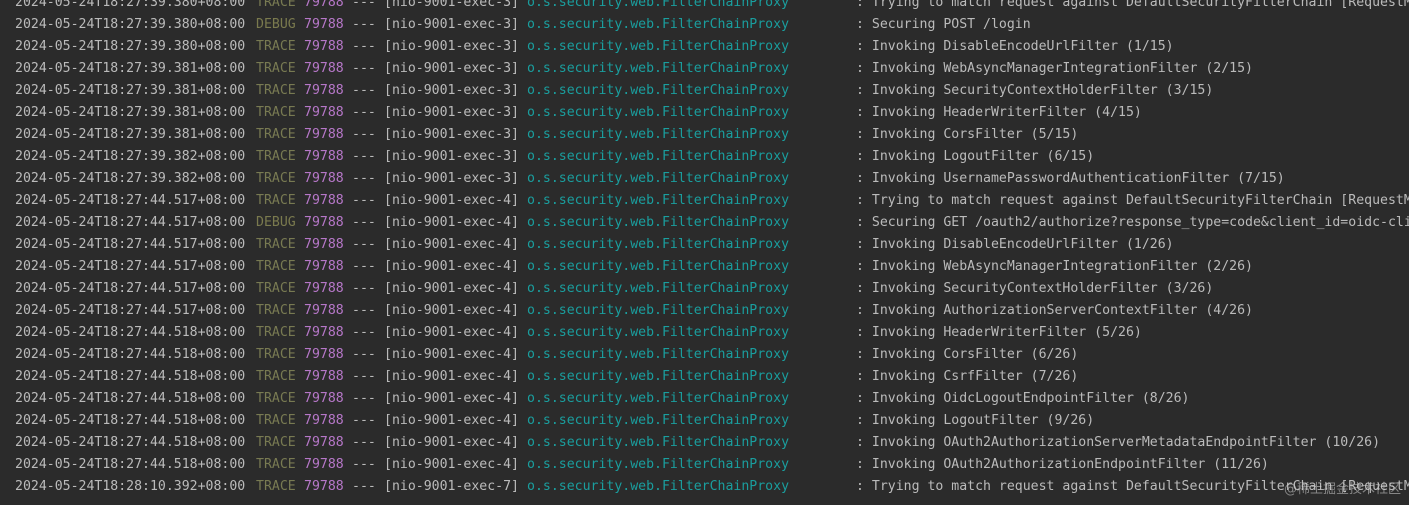 The image size is (1409, 505). Describe the element at coordinates (1015, 244) in the screenshot. I see `log-message: : Invoking DisableEncodeUrlFilter (1/26)` at that location.